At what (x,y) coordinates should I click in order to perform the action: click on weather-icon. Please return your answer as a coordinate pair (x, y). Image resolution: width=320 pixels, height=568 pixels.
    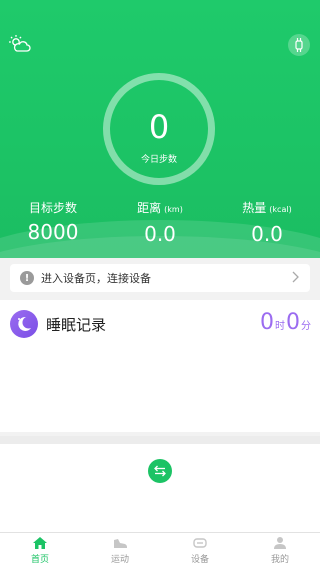
    Looking at the image, I should click on (20, 45).